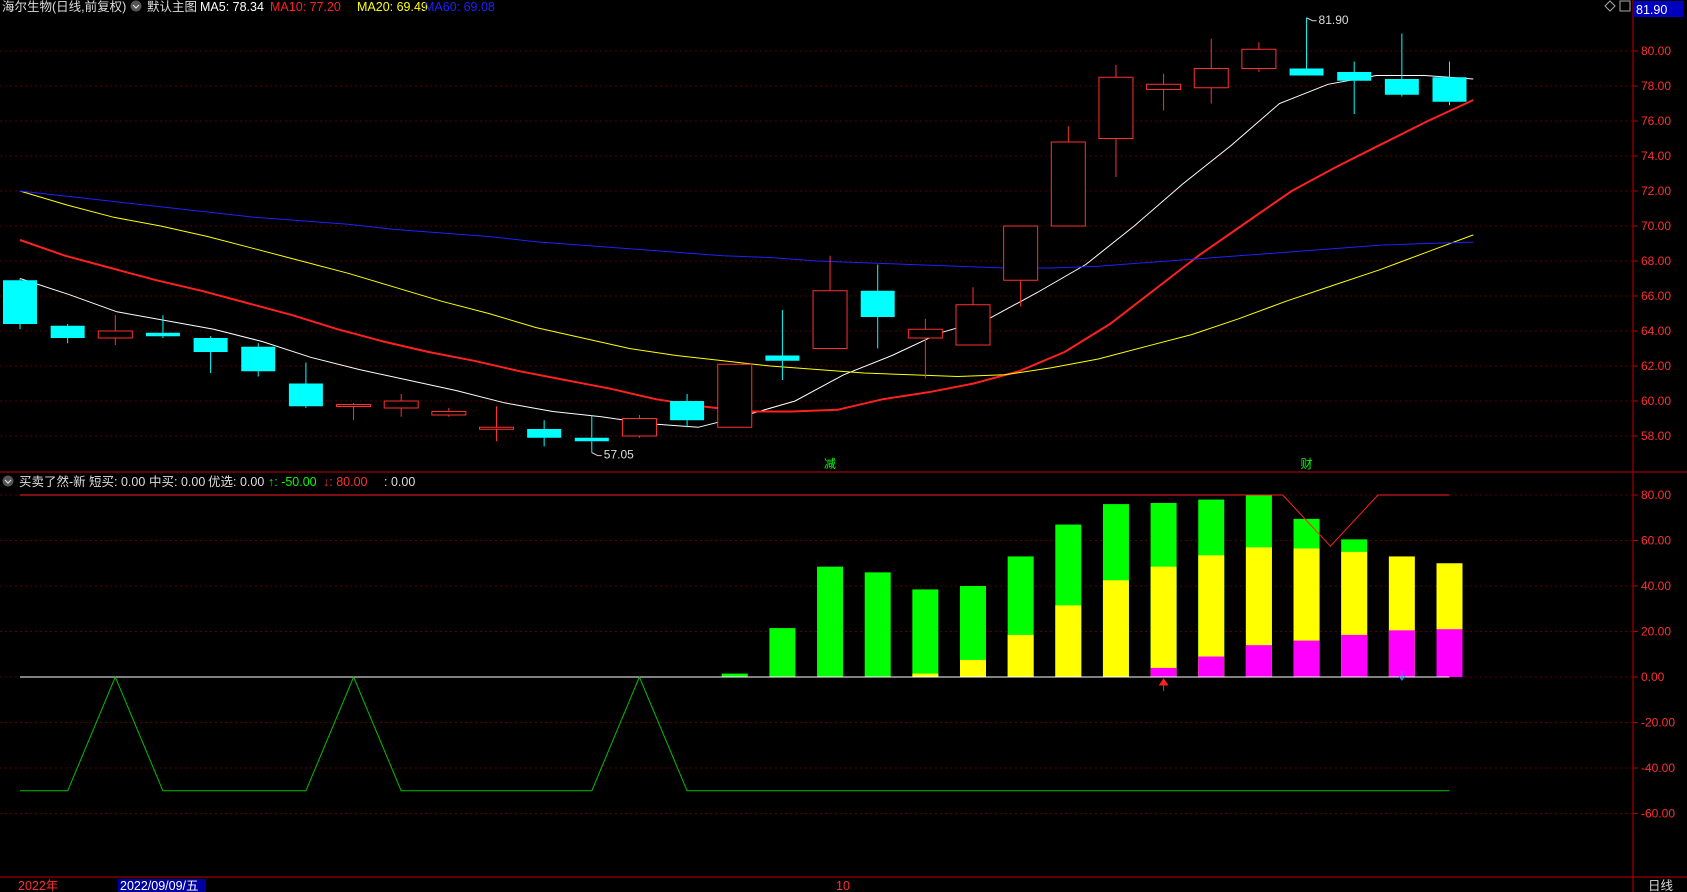 The height and width of the screenshot is (892, 1687). I want to click on stock-title: 海尔生物(日线,前复权), so click(64, 7).